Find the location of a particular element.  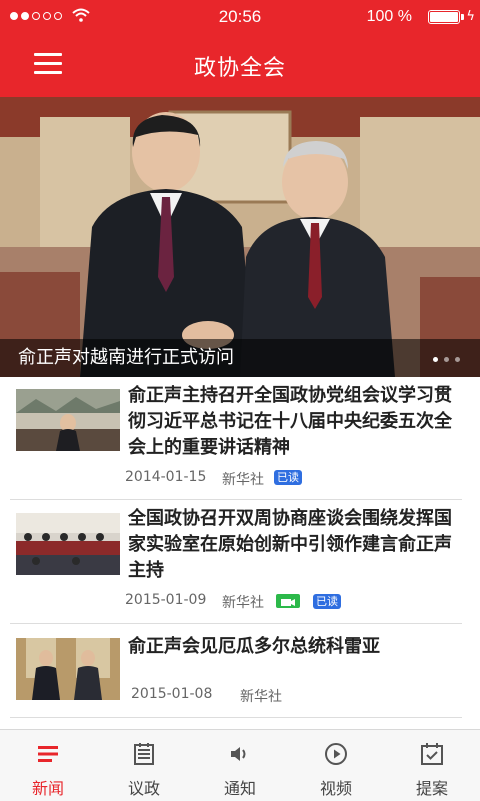

tab-news: 新闻 is located at coordinates (48, 765).